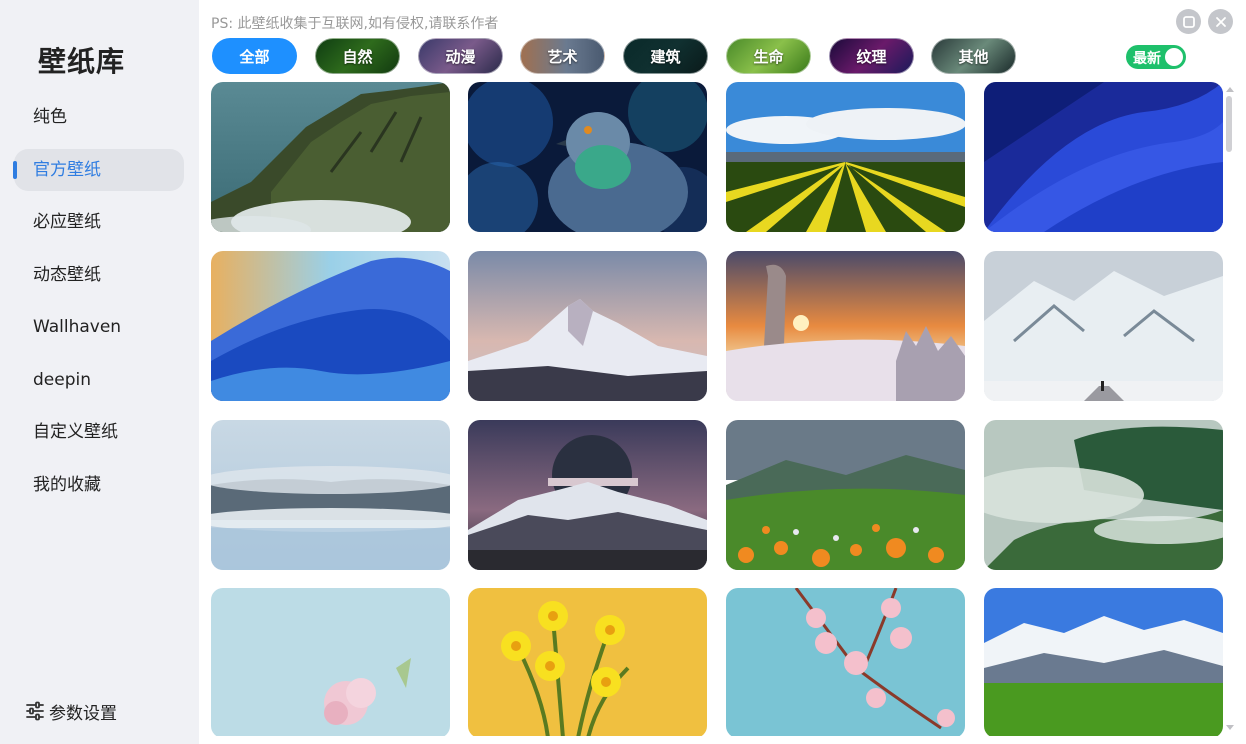  I want to click on wallpaper-daffodils, so click(587, 662).